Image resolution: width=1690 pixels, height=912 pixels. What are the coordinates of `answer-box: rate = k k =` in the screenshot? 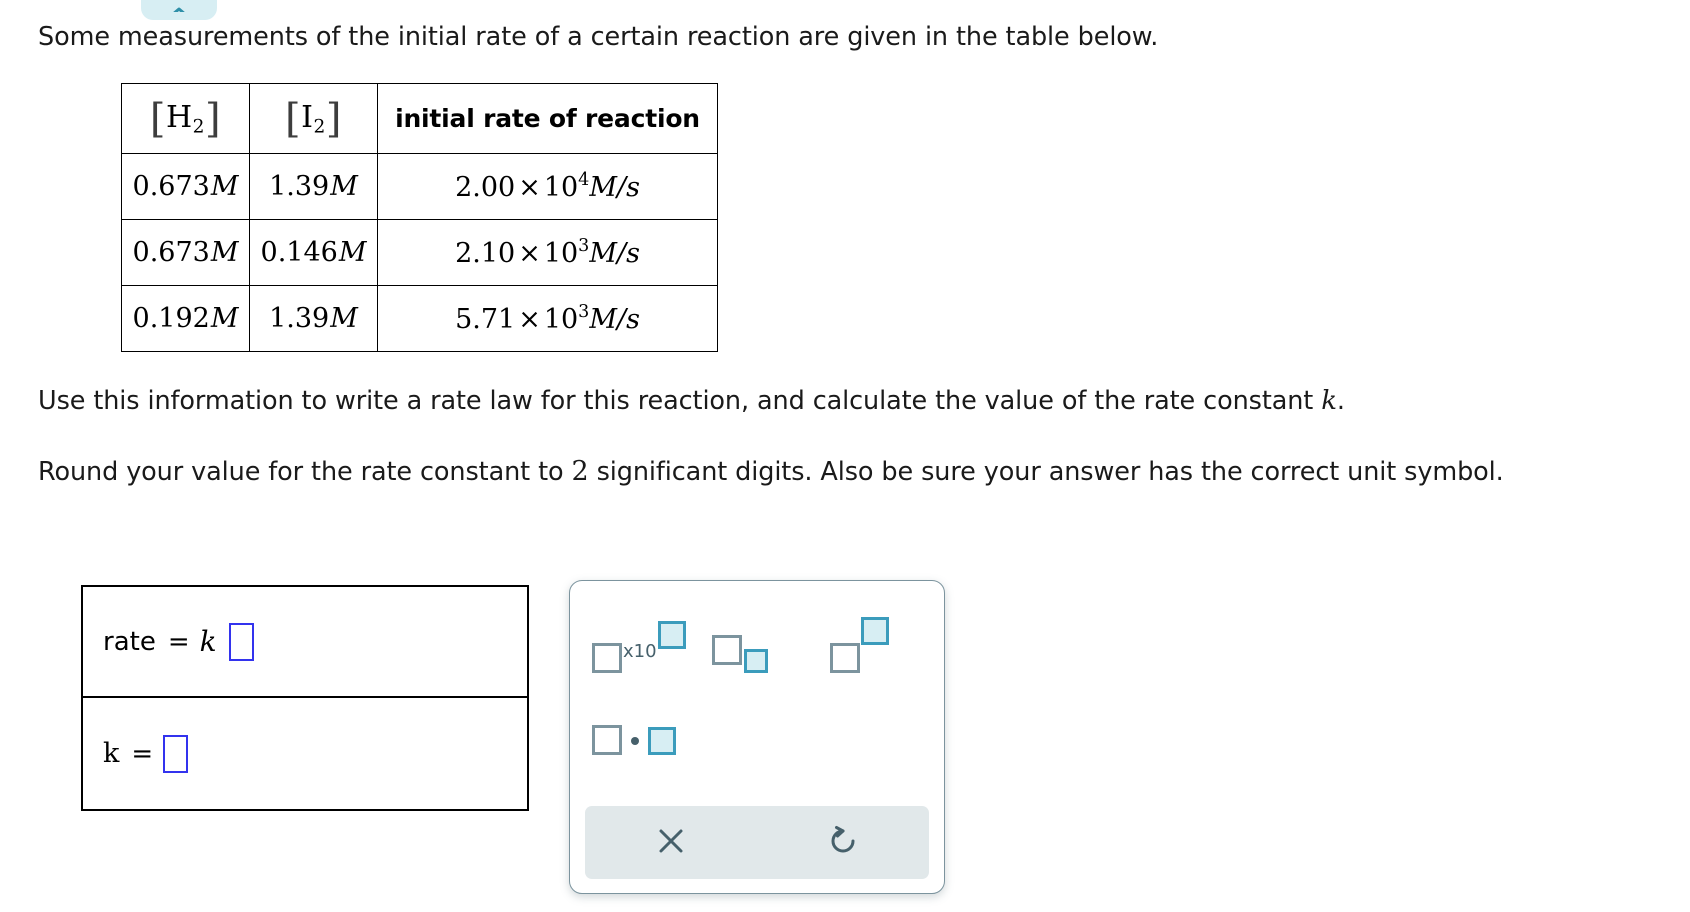 It's located at (305, 698).